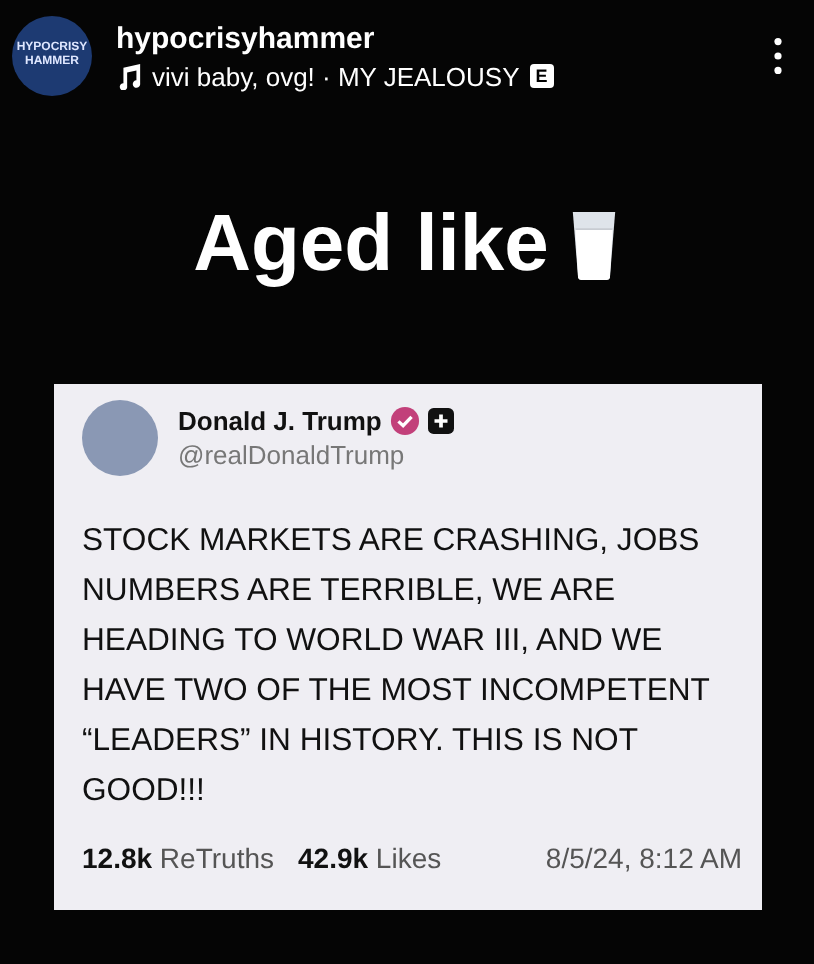 Image resolution: width=814 pixels, height=964 pixels. What do you see at coordinates (178, 858) in the screenshot?
I see `engagement-stat: 12.8k ReTruths` at bounding box center [178, 858].